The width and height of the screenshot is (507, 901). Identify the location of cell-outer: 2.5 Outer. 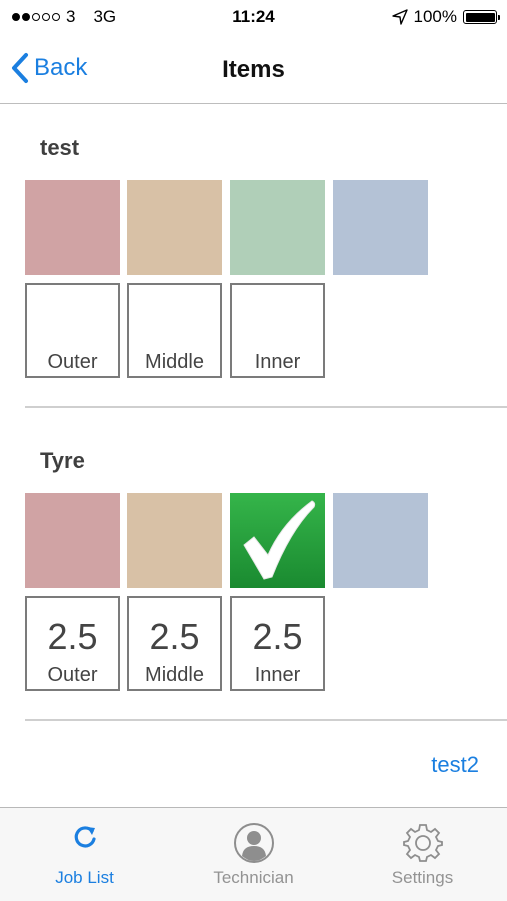
(72, 643).